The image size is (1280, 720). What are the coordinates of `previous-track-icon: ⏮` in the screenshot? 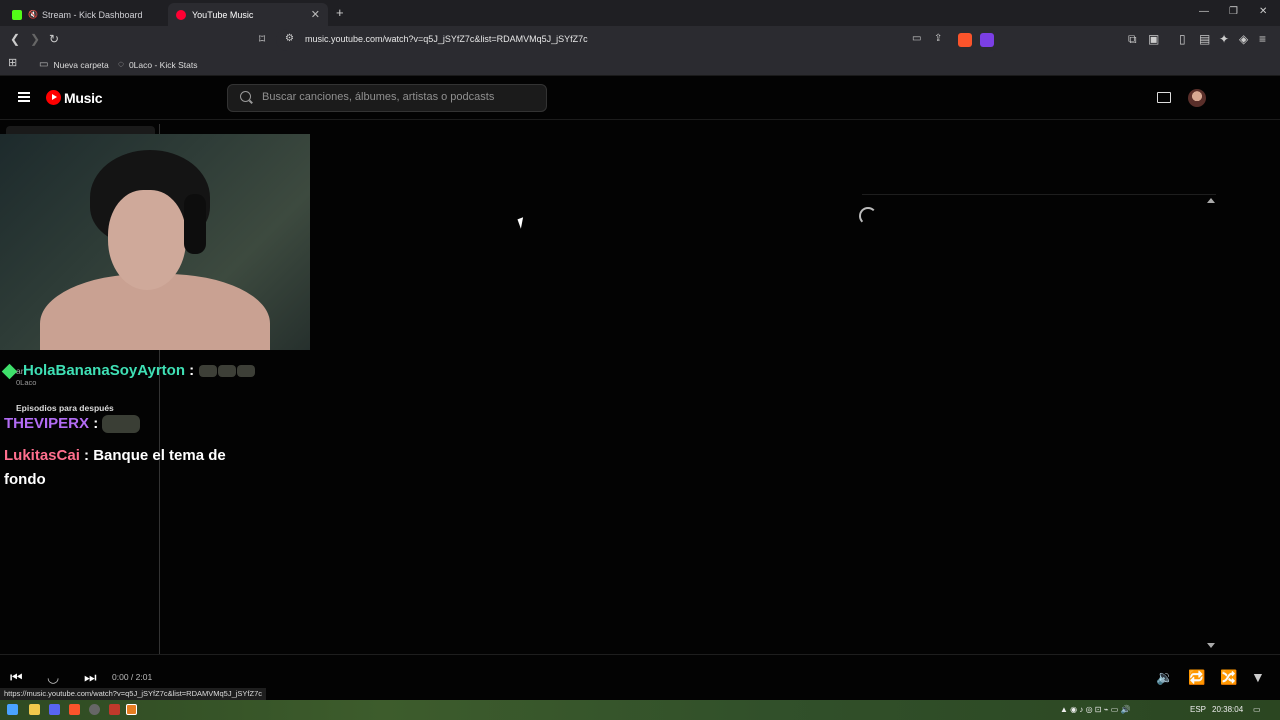 It's located at (16, 677).